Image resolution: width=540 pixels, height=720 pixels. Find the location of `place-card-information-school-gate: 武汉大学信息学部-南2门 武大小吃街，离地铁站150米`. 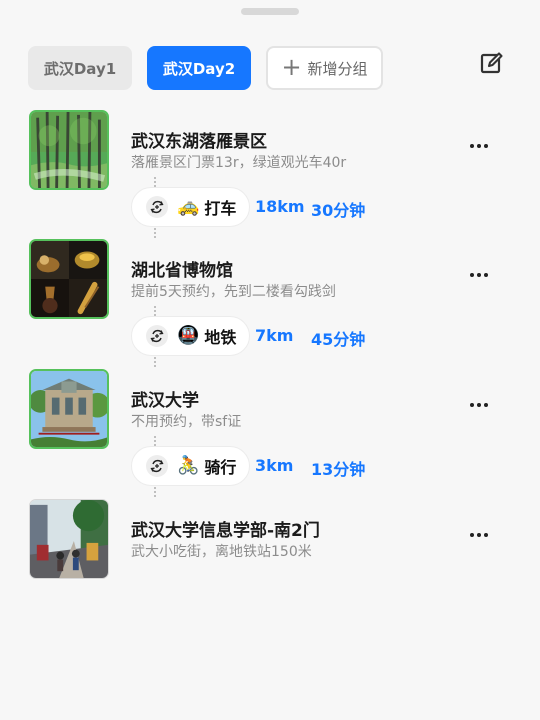

place-card-information-school-gate: 武汉大学信息学部-南2门 武大小吃街，离地铁站150米 is located at coordinates (274, 539).